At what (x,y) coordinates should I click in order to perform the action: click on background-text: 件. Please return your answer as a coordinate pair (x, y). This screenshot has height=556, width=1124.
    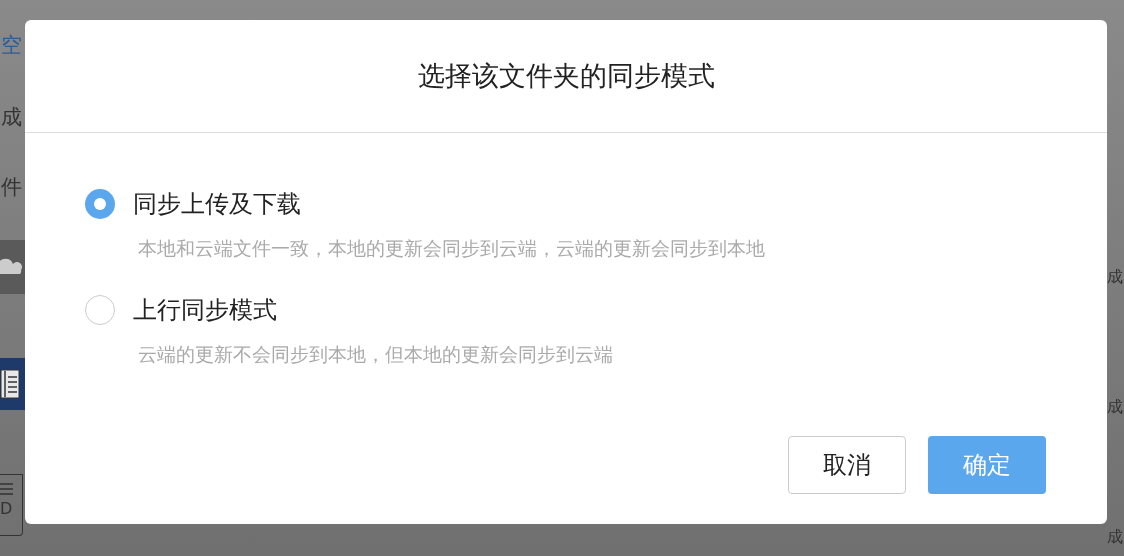
    Looking at the image, I should click on (12, 187).